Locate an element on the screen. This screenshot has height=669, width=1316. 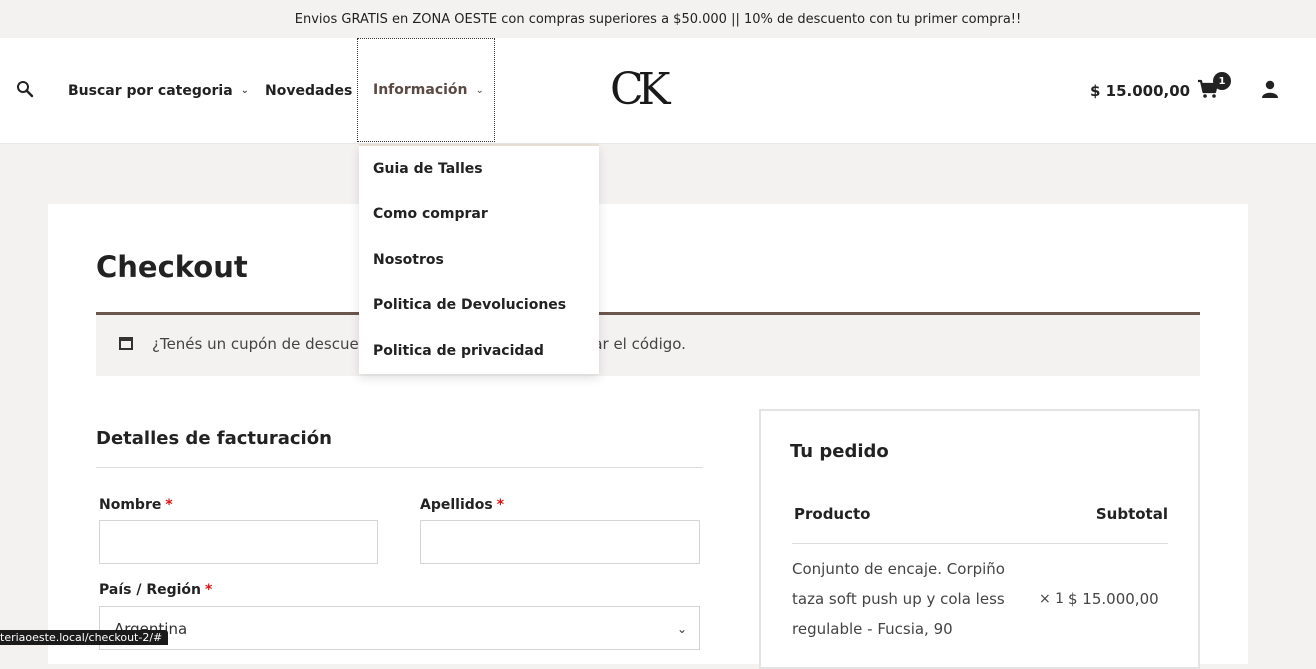
site-logo: CK is located at coordinates (640, 90).